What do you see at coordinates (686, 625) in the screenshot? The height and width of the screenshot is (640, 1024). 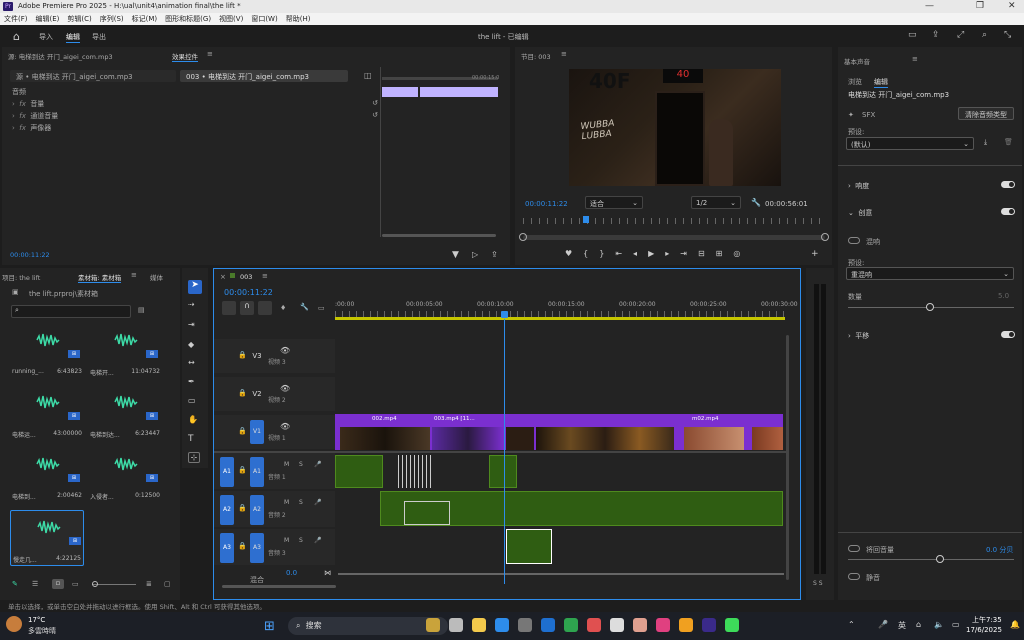 I see `browser-icon` at bounding box center [686, 625].